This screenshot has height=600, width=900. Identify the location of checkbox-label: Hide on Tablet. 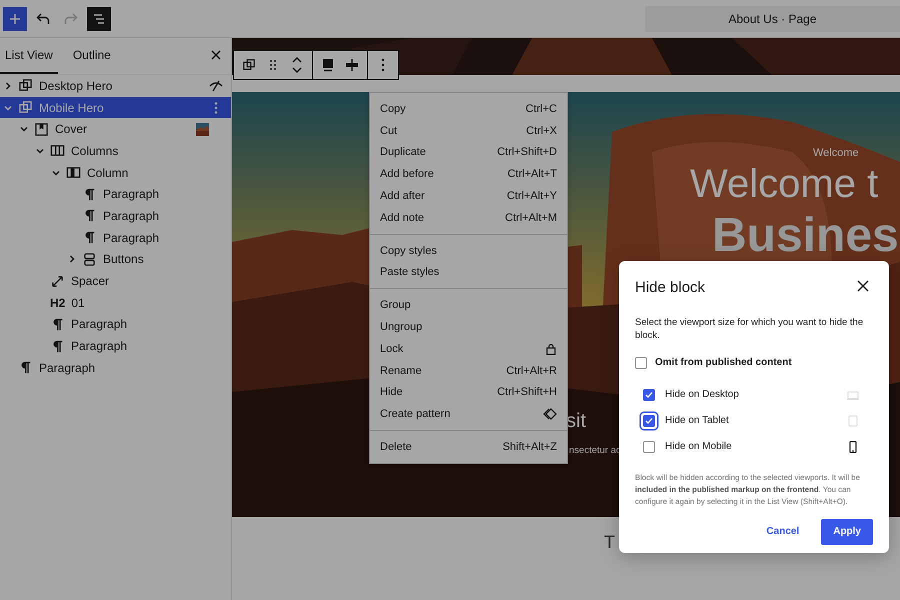
(697, 420).